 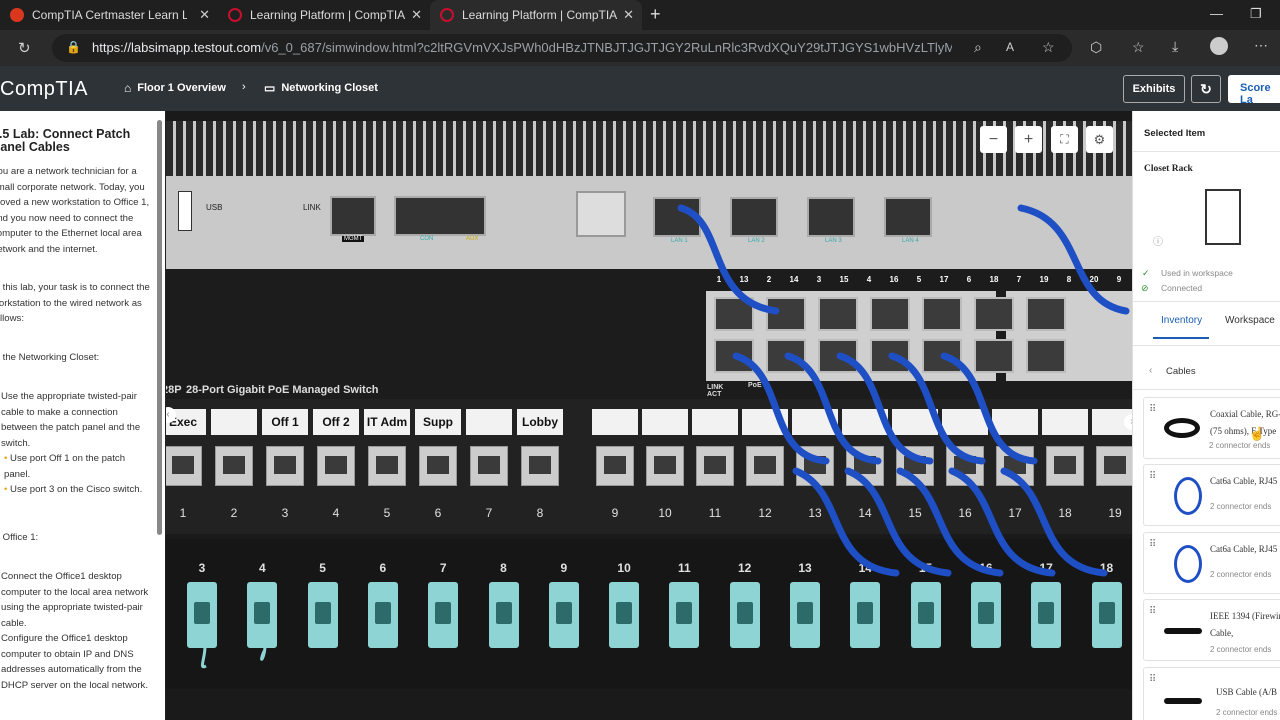 I want to click on read-aloud-icon: A, so click(x=1010, y=47).